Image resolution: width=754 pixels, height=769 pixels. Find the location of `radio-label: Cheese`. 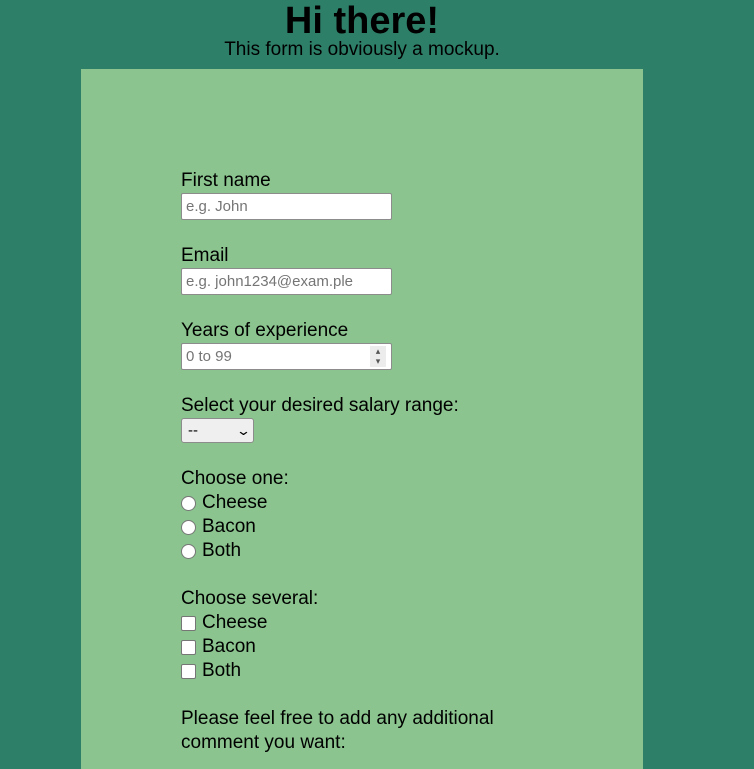

radio-label: Cheese is located at coordinates (235, 502).